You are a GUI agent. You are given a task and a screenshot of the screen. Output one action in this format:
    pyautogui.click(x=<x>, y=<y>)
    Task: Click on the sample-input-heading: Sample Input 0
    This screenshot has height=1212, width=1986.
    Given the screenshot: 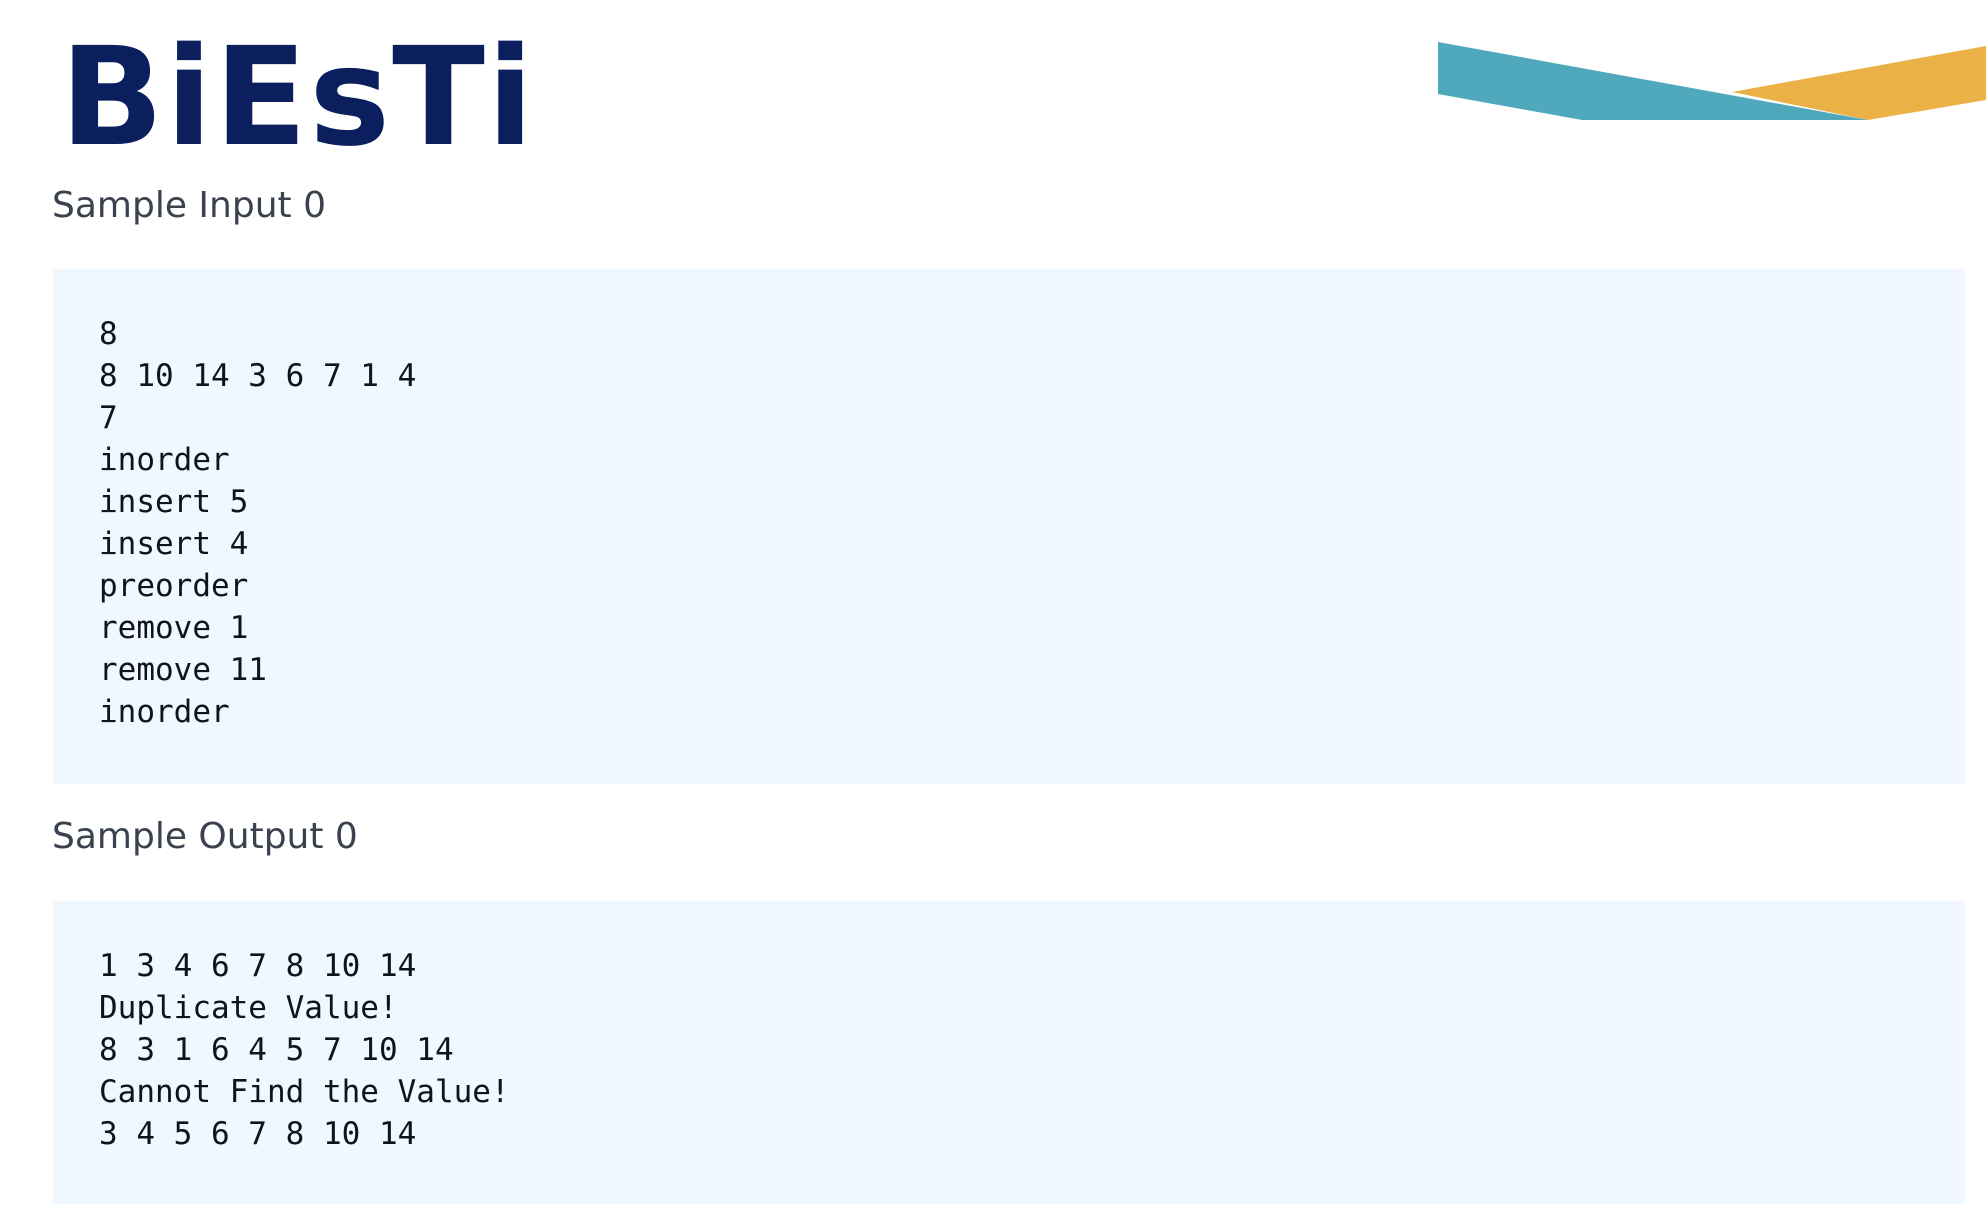 What is the action you would take?
    pyautogui.click(x=189, y=205)
    